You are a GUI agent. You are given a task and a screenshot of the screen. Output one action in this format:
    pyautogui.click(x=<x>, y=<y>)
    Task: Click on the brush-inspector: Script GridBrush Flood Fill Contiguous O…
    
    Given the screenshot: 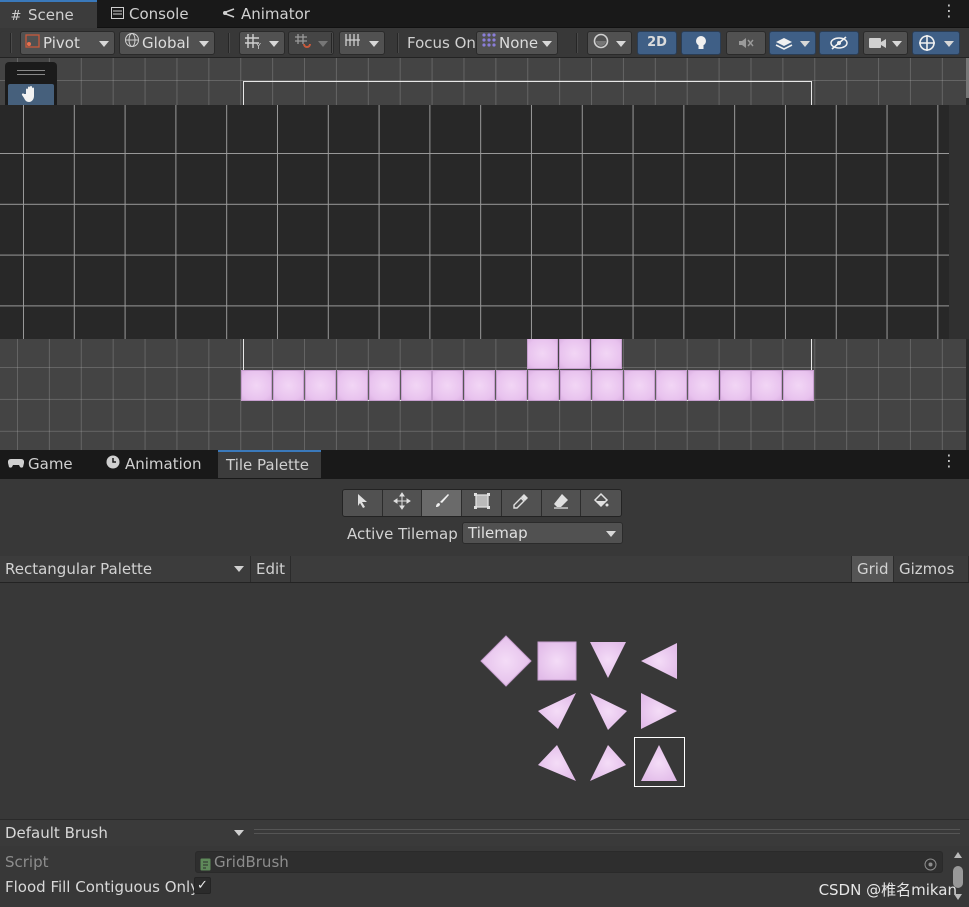 What is the action you would take?
    pyautogui.click(x=484, y=876)
    